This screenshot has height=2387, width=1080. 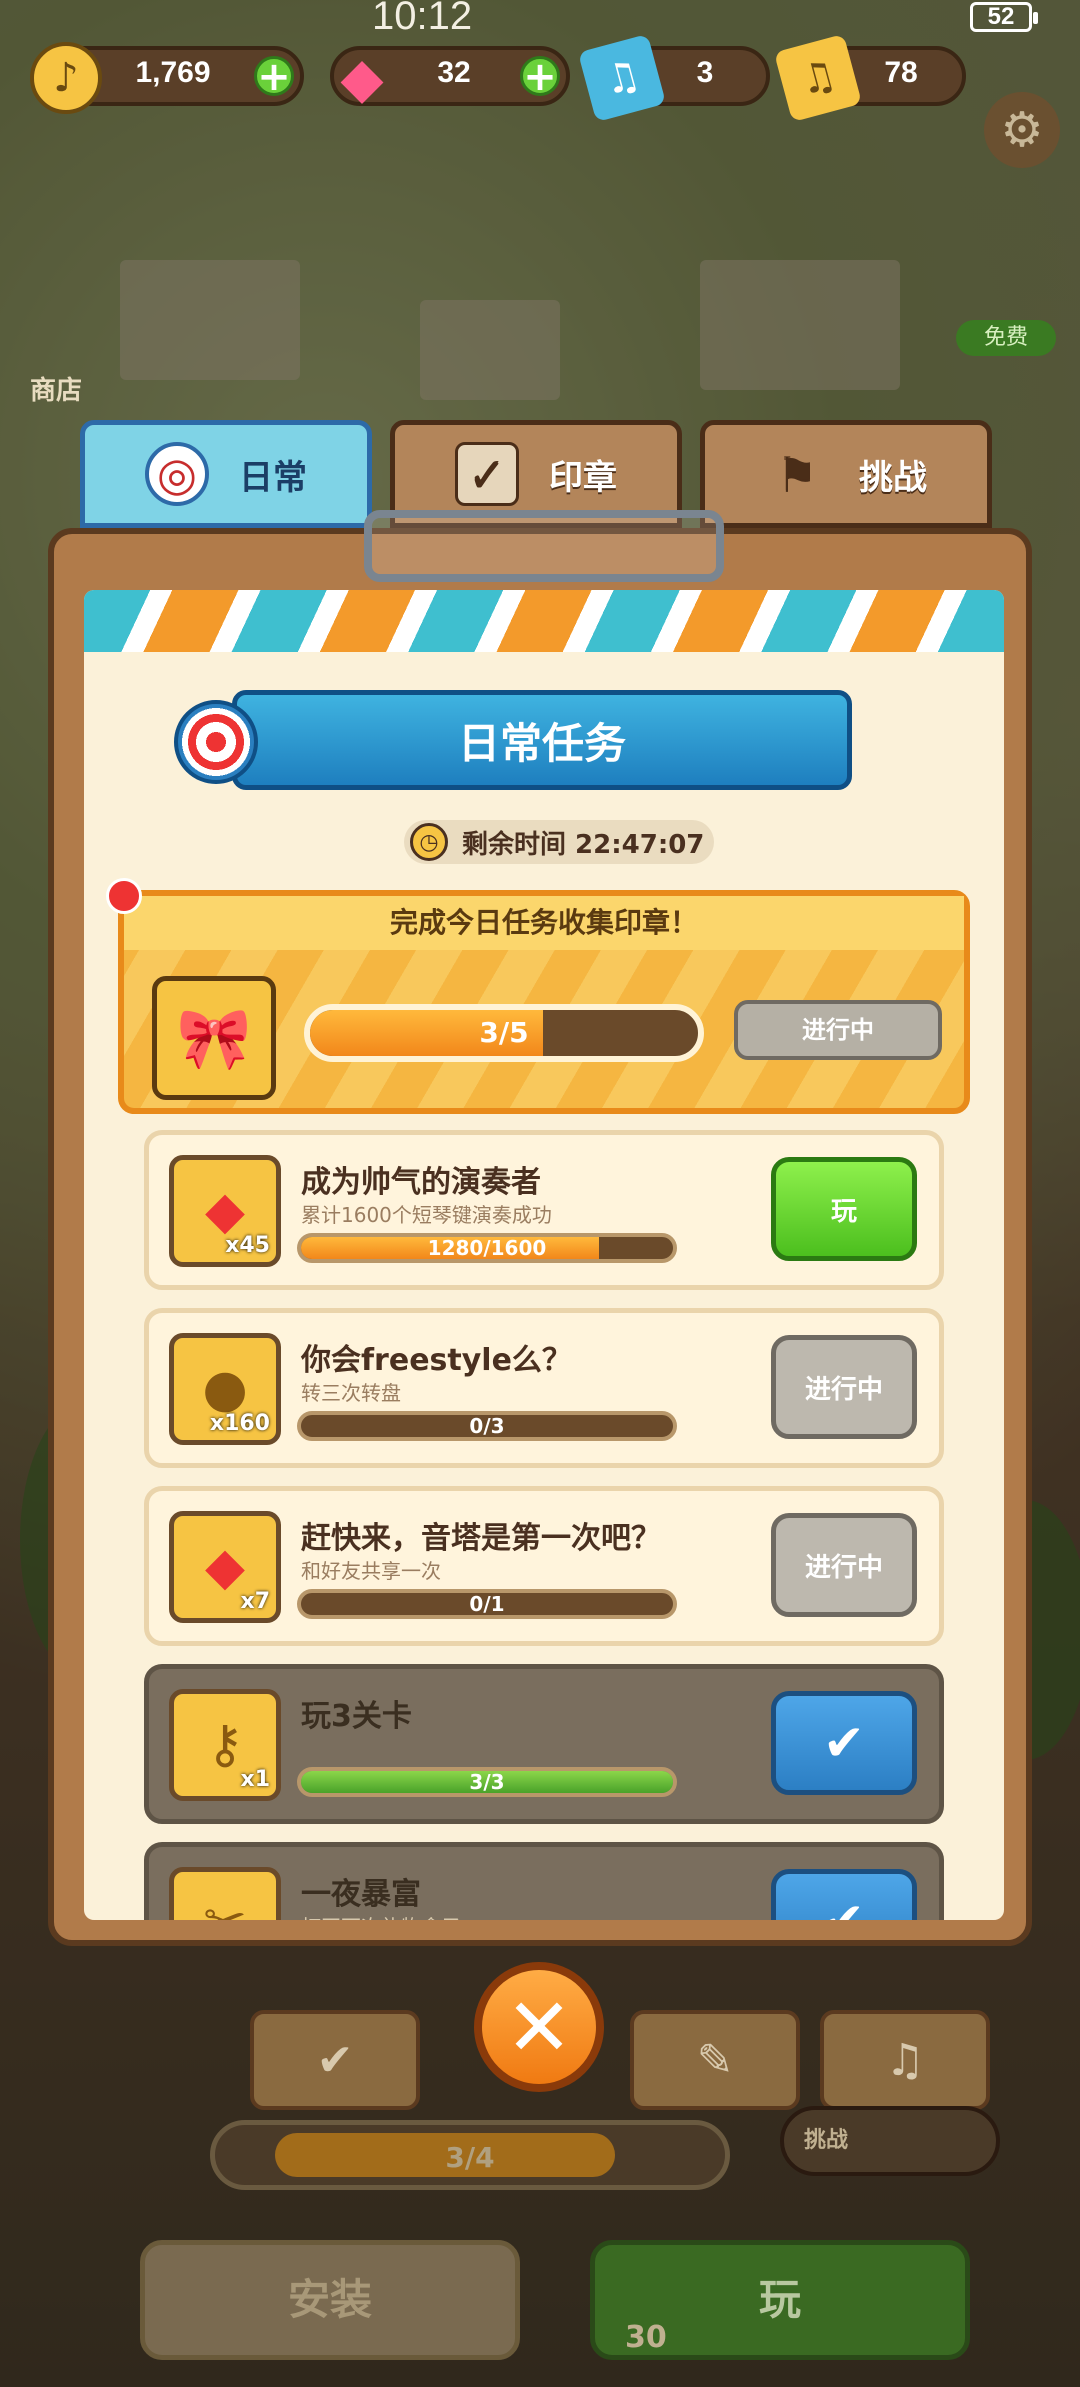 I want to click on check-icon: ✔, so click(x=335, y=2060).